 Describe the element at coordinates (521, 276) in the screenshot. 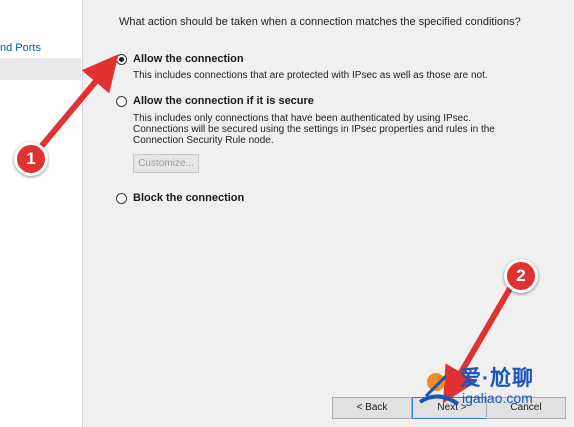

I see `callout-2: 2` at that location.